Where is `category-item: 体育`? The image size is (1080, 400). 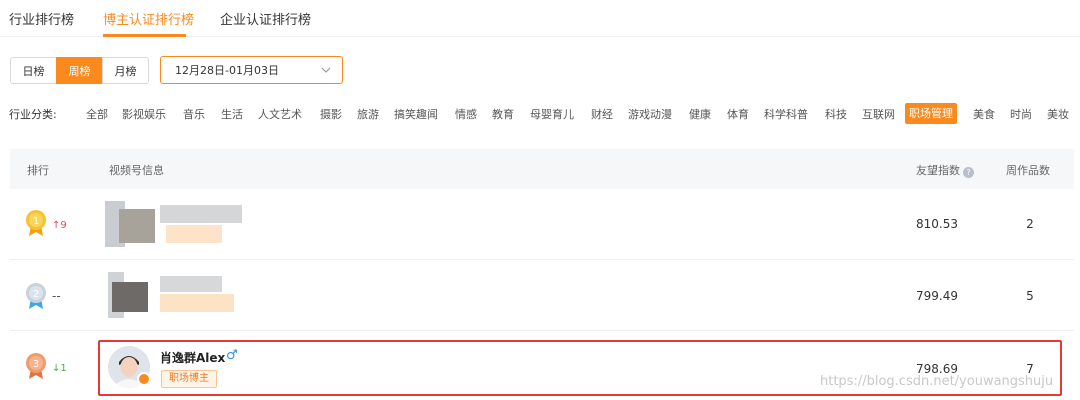
category-item: 体育 is located at coordinates (738, 114).